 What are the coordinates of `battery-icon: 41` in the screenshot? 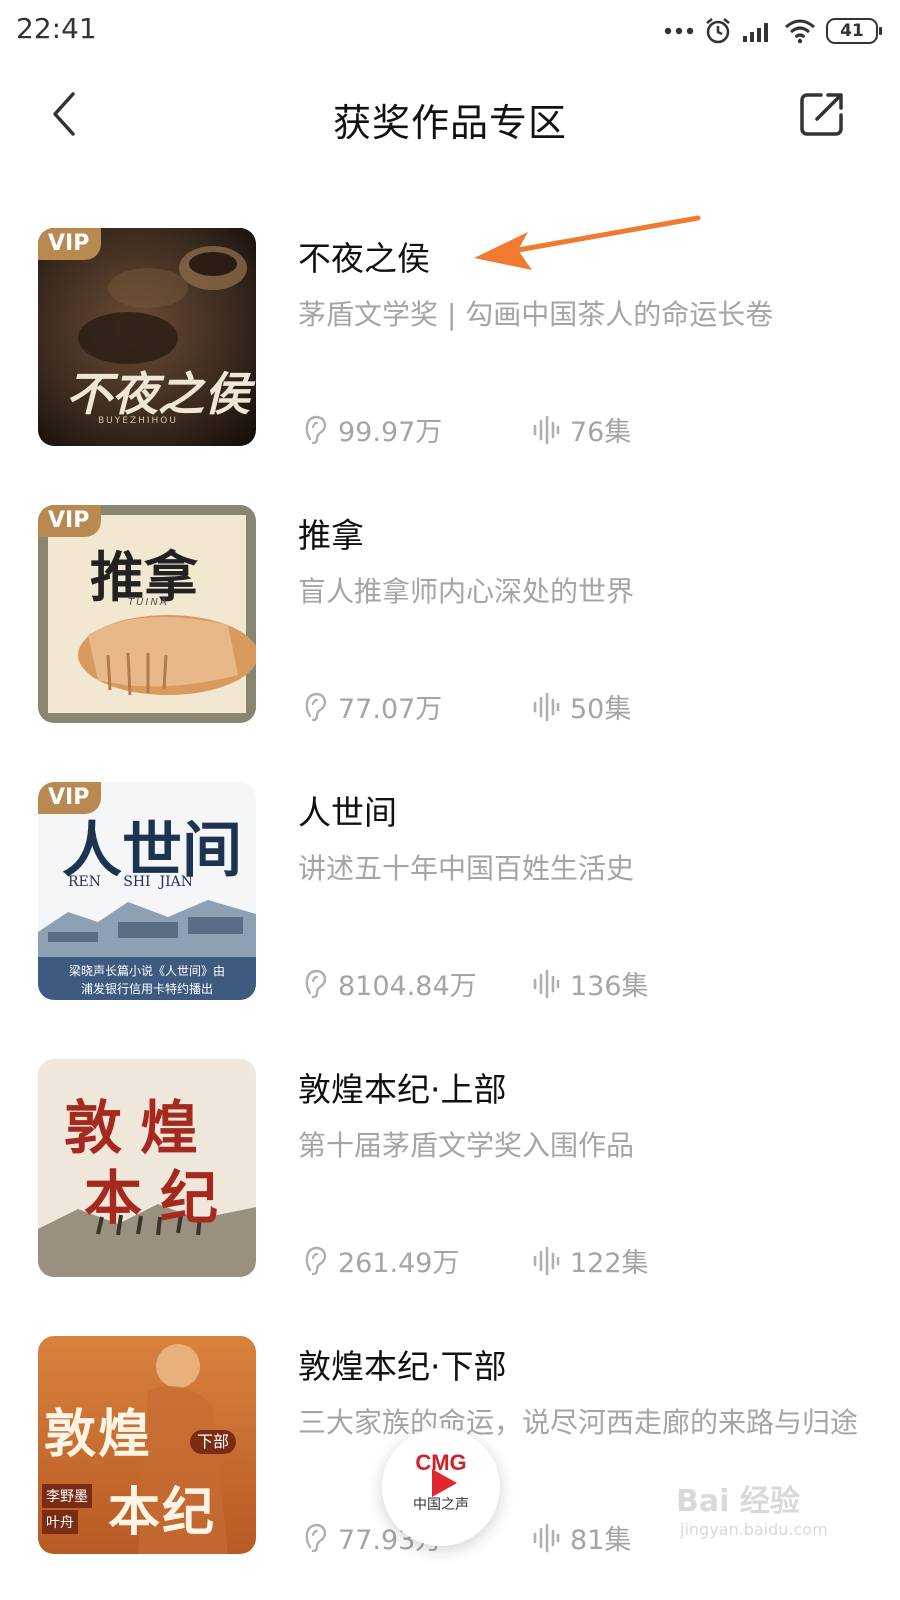 It's located at (854, 31).